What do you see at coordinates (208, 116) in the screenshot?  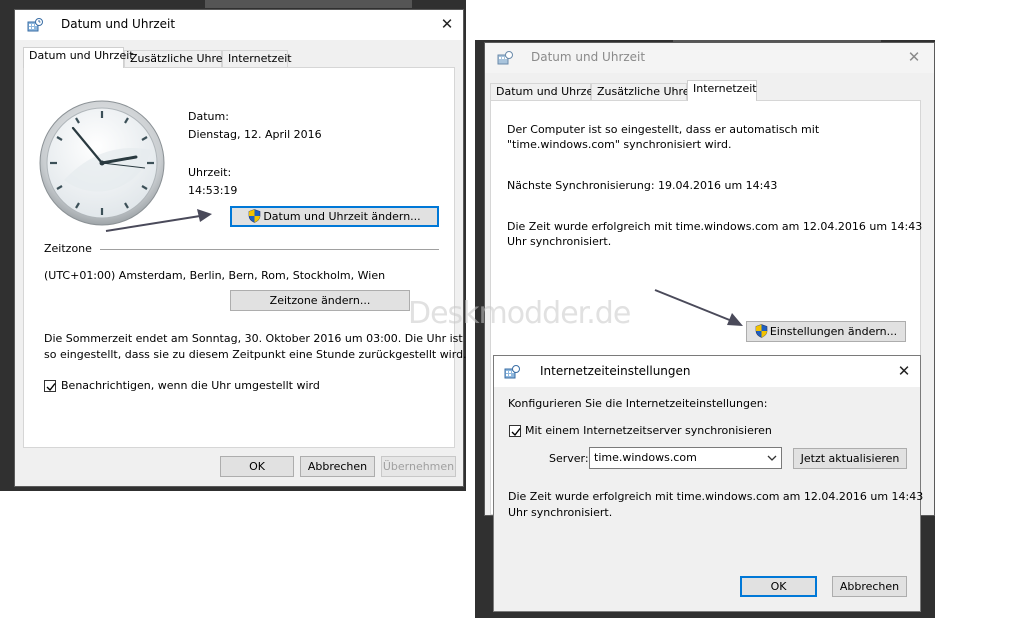 I see `date-label: Datum:` at bounding box center [208, 116].